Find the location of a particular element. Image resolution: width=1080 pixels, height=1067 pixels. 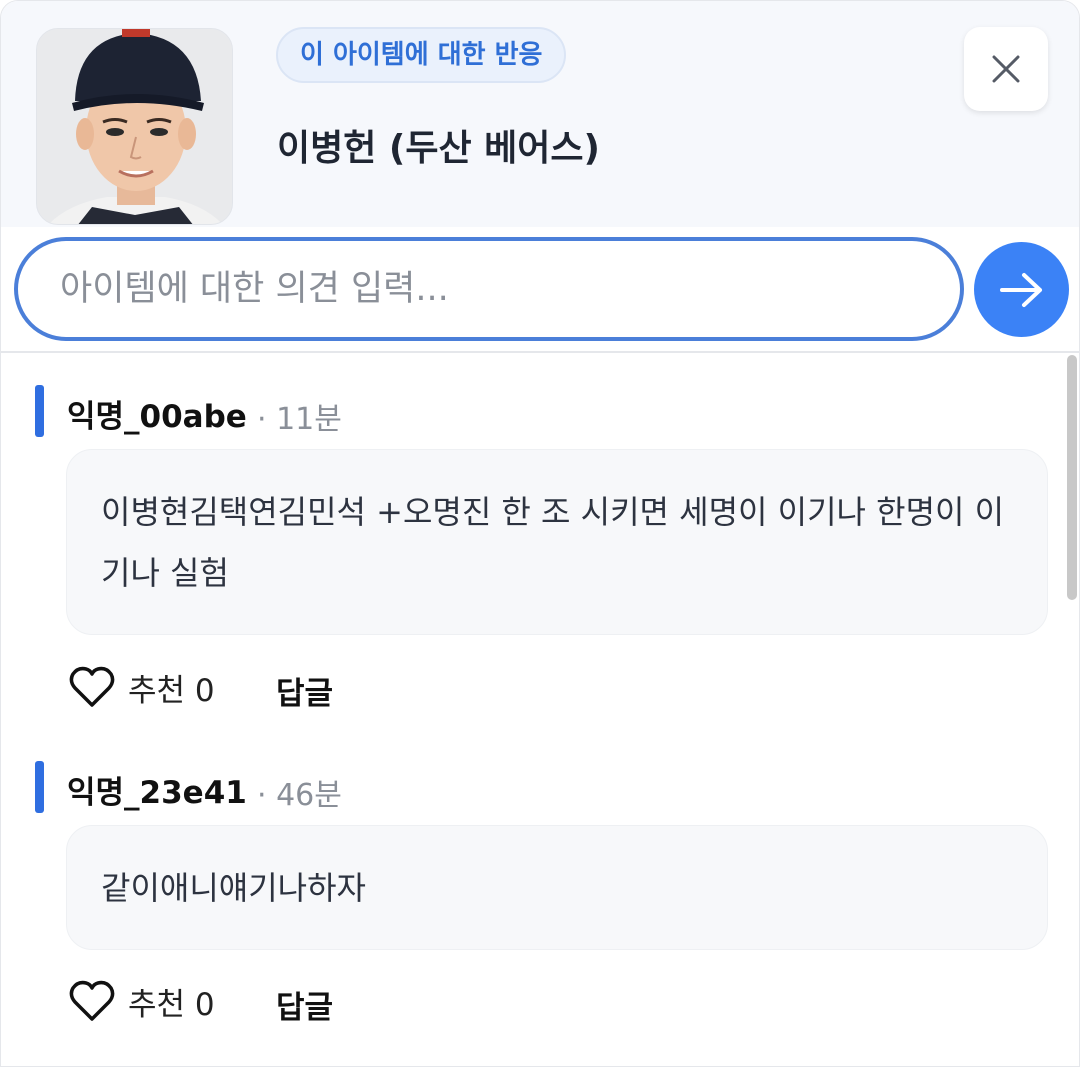

comment-author: 익명_00abe is located at coordinates (157, 417).